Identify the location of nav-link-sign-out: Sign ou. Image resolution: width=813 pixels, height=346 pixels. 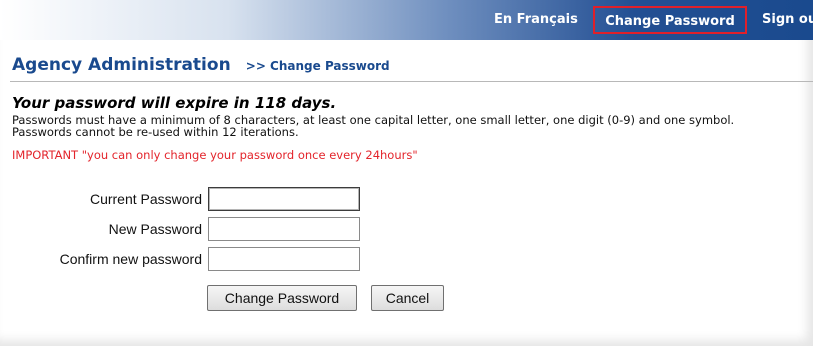
(787, 20).